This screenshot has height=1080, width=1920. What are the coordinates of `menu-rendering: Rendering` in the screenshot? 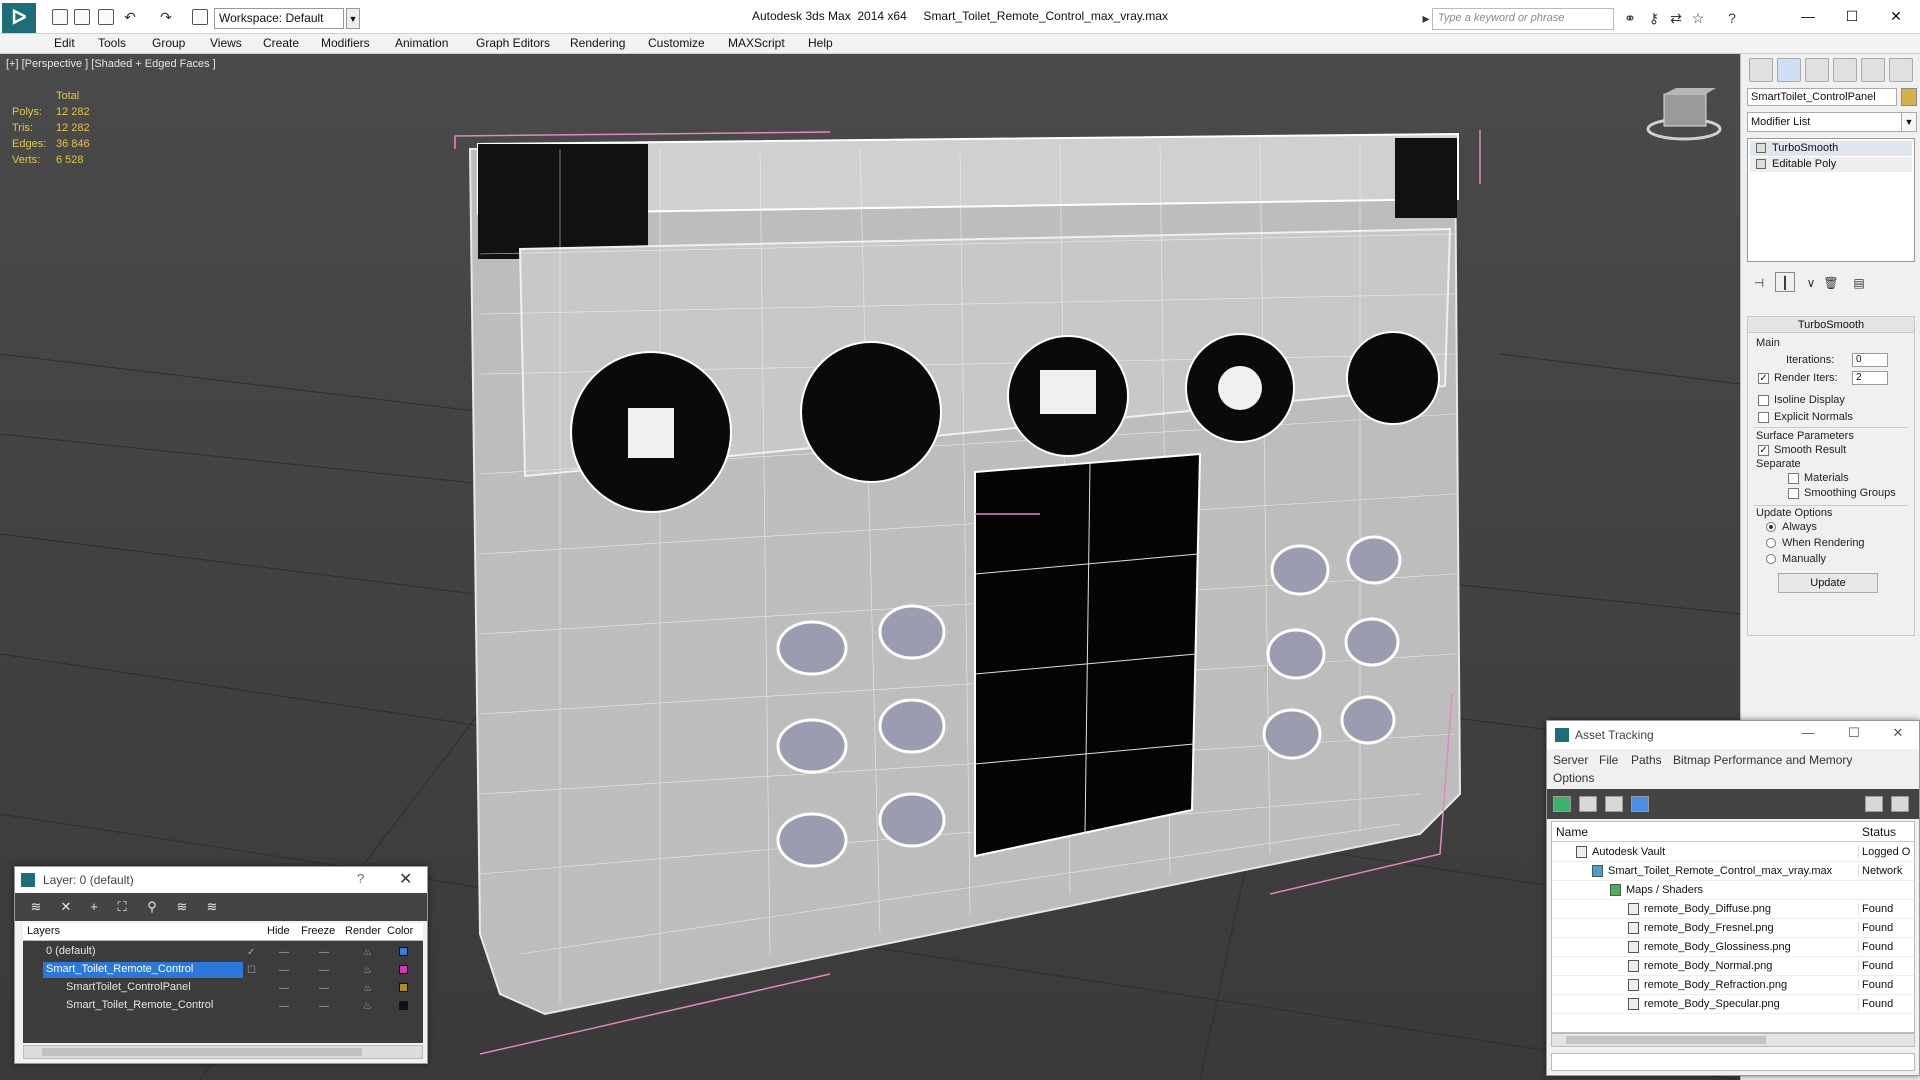 It's located at (597, 43).